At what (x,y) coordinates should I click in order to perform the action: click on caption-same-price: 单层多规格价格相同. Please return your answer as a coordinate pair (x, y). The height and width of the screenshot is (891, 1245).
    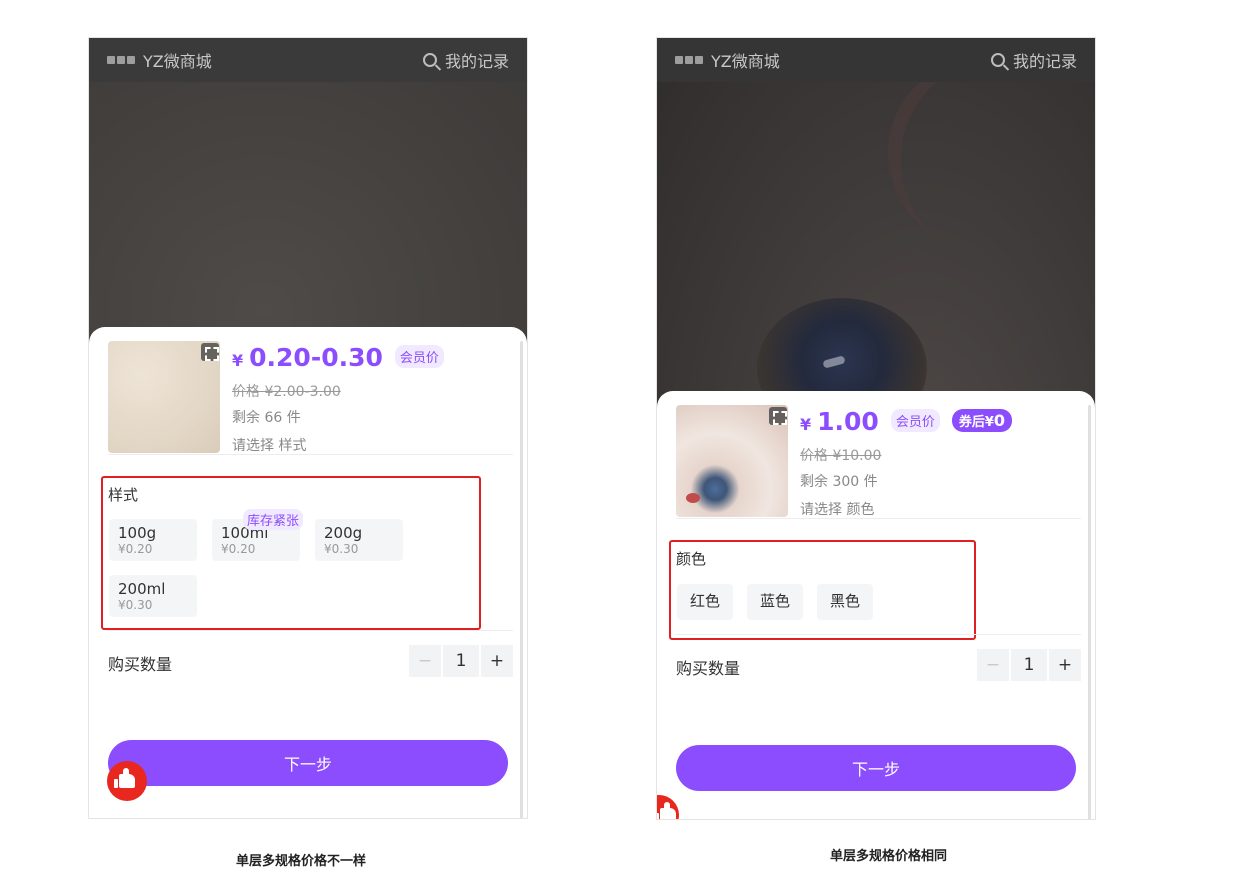
    Looking at the image, I should click on (889, 856).